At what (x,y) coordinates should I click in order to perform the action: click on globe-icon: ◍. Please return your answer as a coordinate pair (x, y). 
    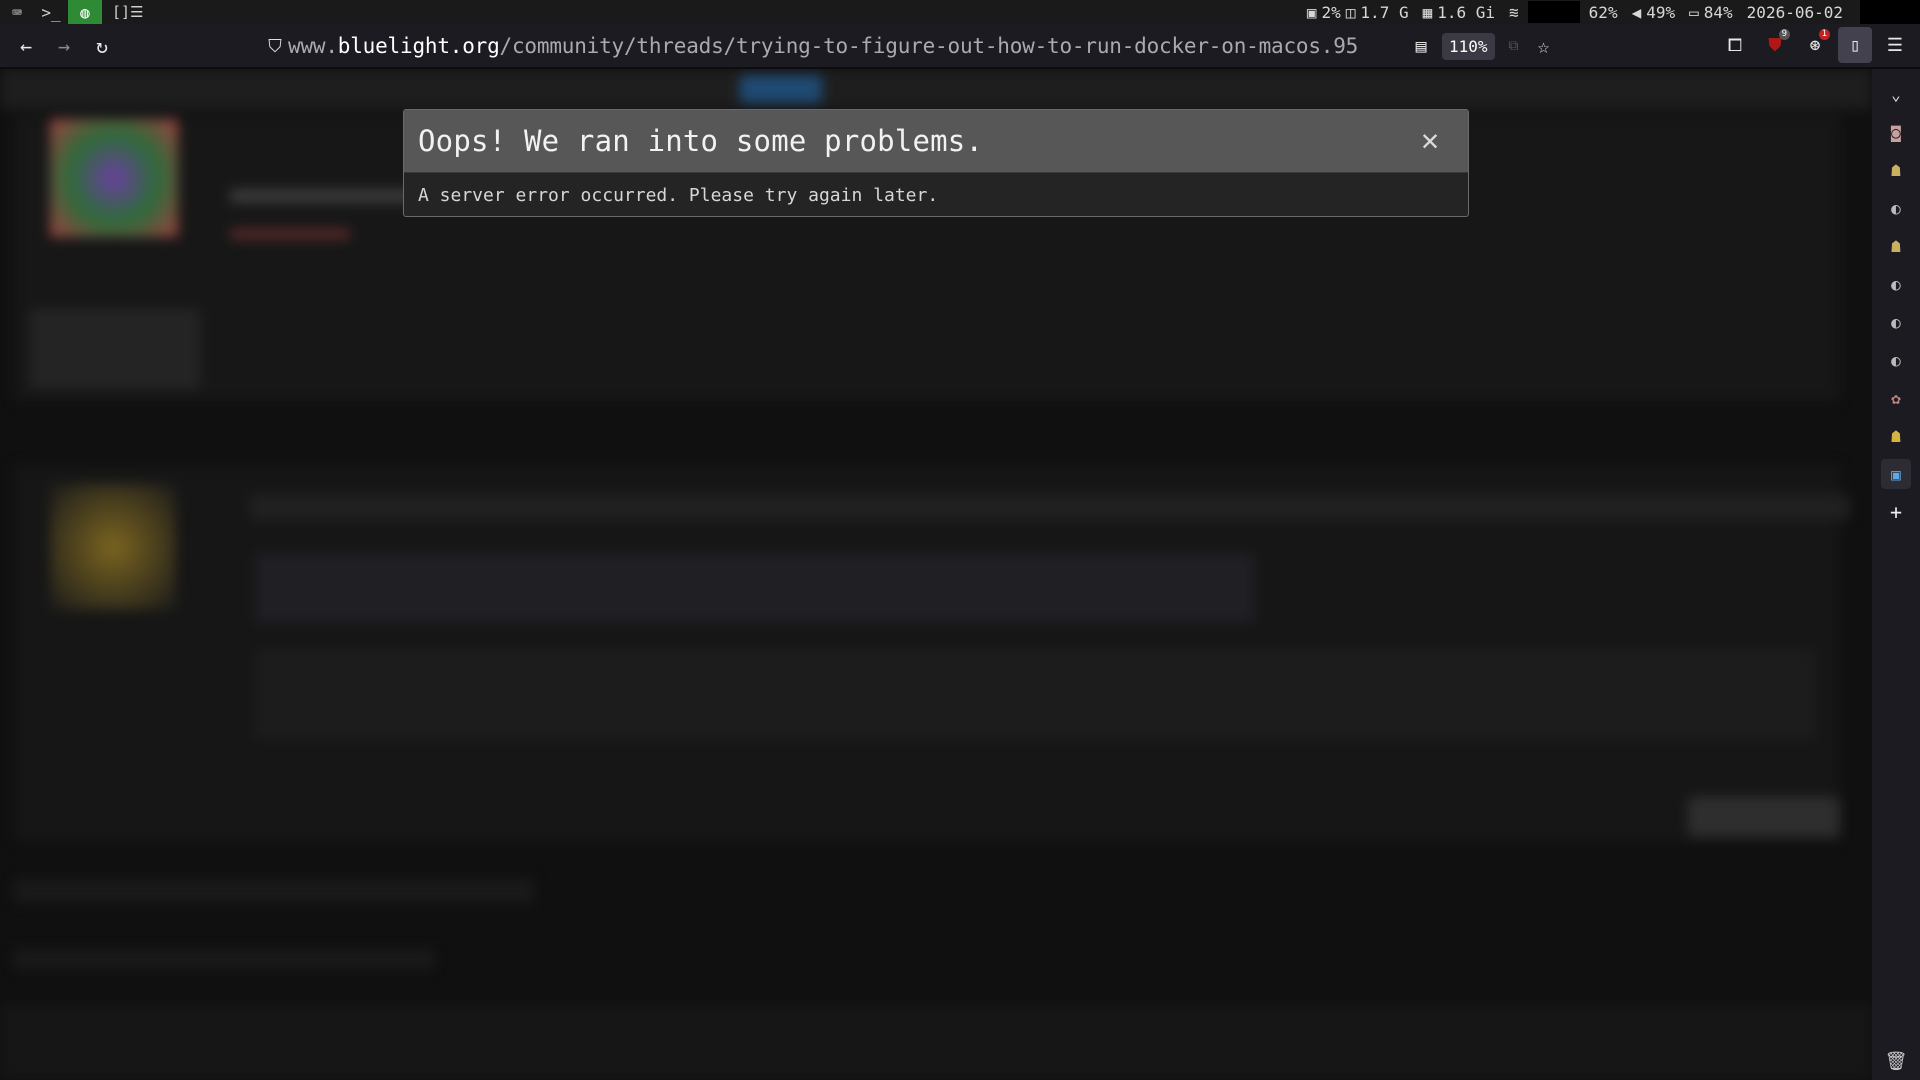
    Looking at the image, I should click on (85, 12).